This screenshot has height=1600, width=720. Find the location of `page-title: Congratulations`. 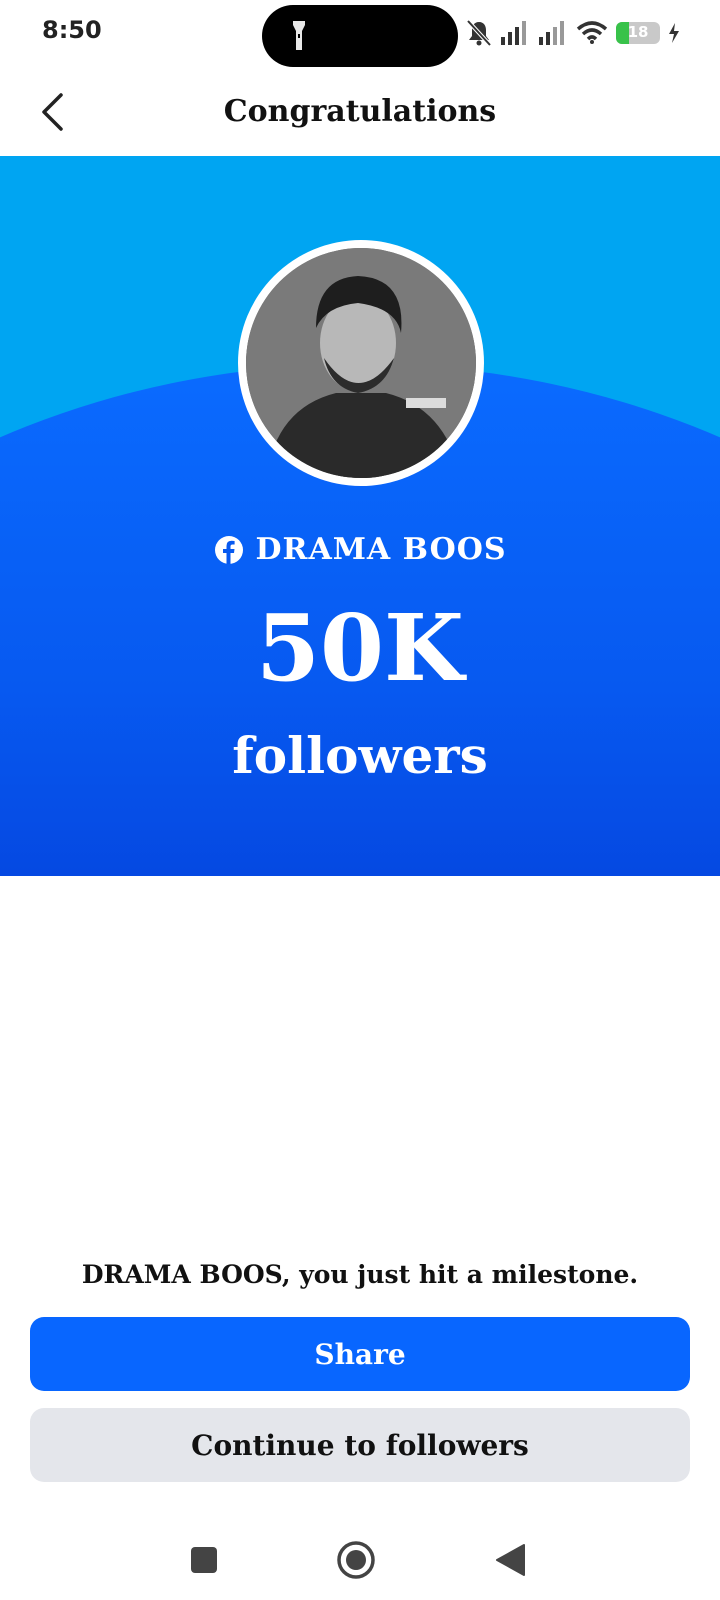

page-title: Congratulations is located at coordinates (360, 111).